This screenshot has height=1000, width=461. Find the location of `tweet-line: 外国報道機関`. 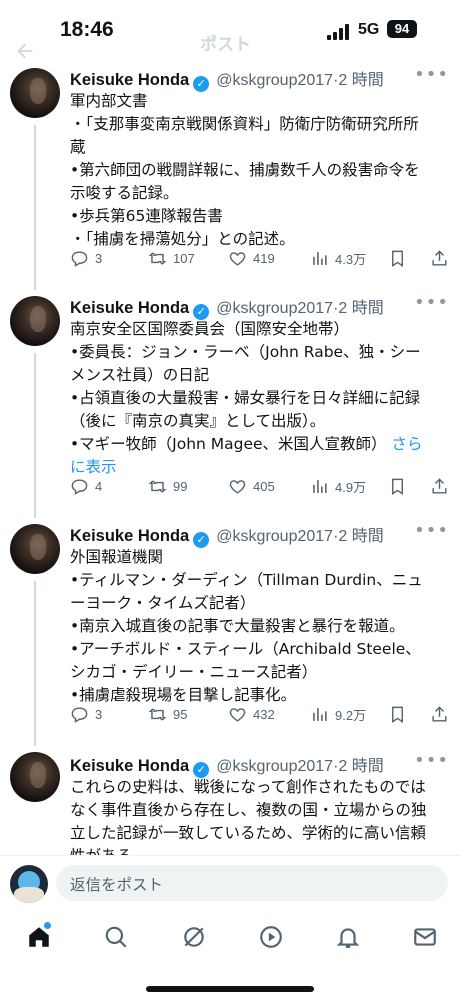

tweet-line: 外国報道機関 is located at coordinates (117, 557).